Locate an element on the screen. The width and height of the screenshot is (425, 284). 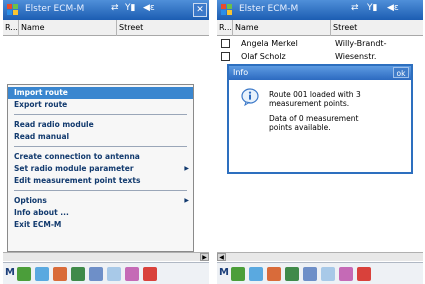
row-street: Wiesenstr. is located at coordinates (356, 56).